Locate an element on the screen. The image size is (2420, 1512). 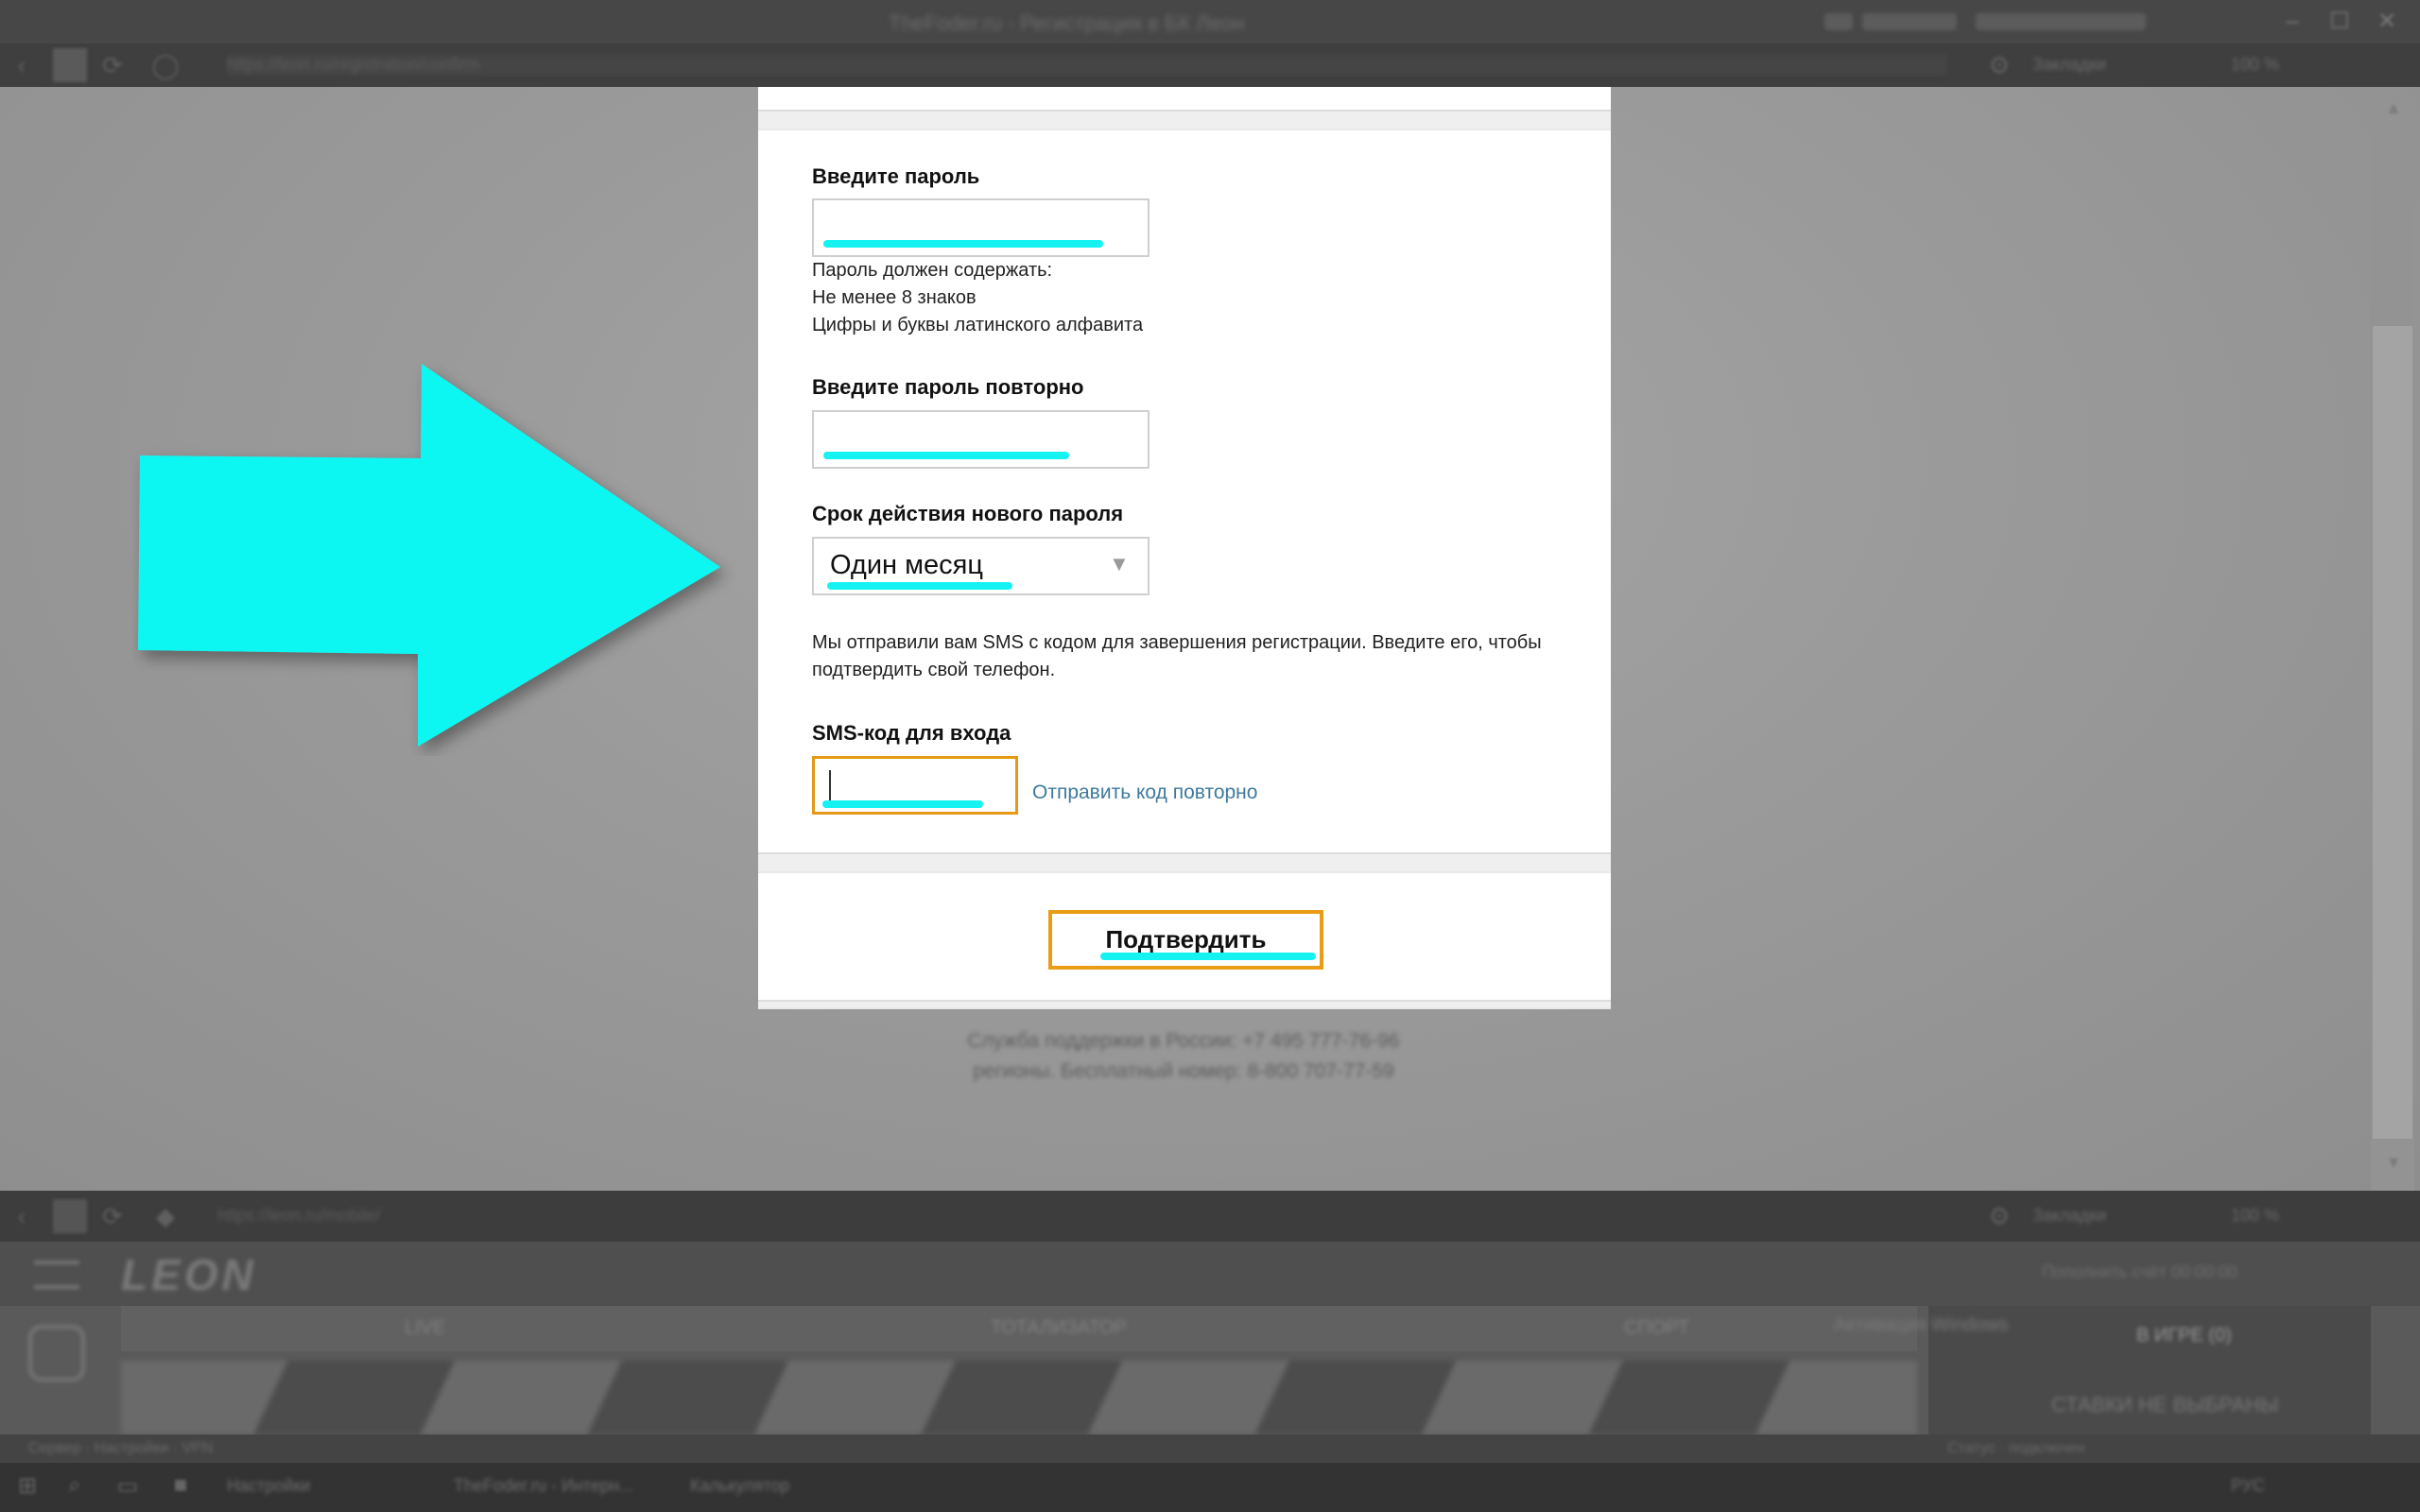
bet-slip-empty: СТАВКИ НЕ ВЫБРАНЫ is located at coordinates (2165, 1405).